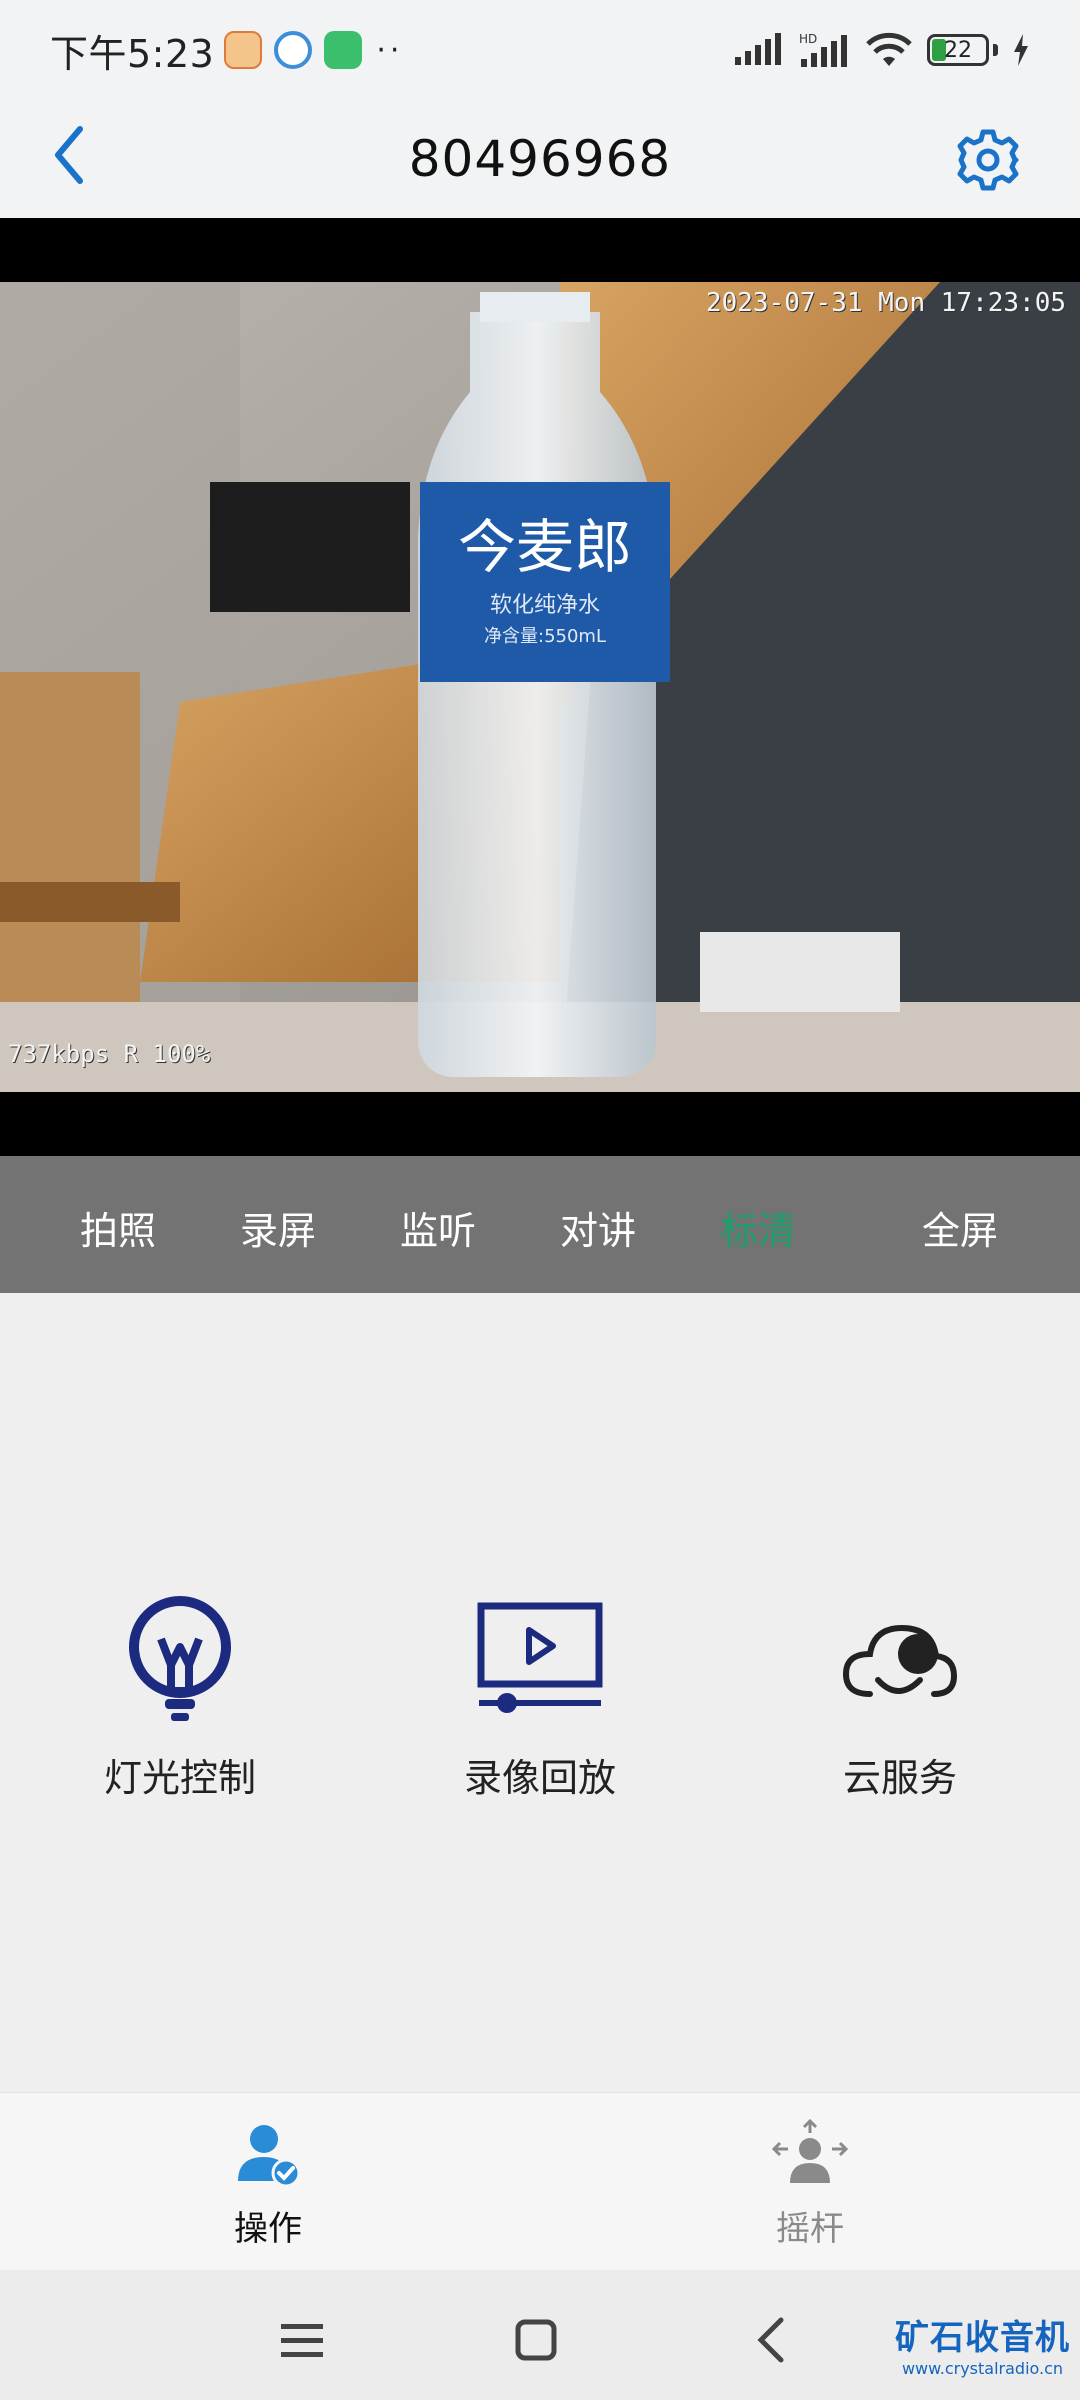 Image resolution: width=1080 pixels, height=2400 pixels. I want to click on tab-joystick: 摇杆, so click(810, 2184).